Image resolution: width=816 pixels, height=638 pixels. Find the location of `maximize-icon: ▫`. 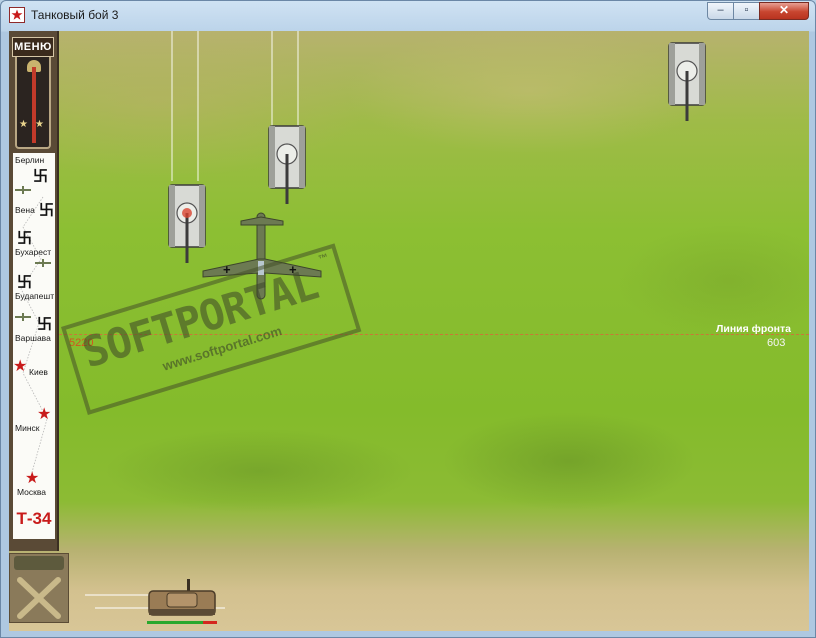

maximize-icon: ▫ is located at coordinates (746, 10).